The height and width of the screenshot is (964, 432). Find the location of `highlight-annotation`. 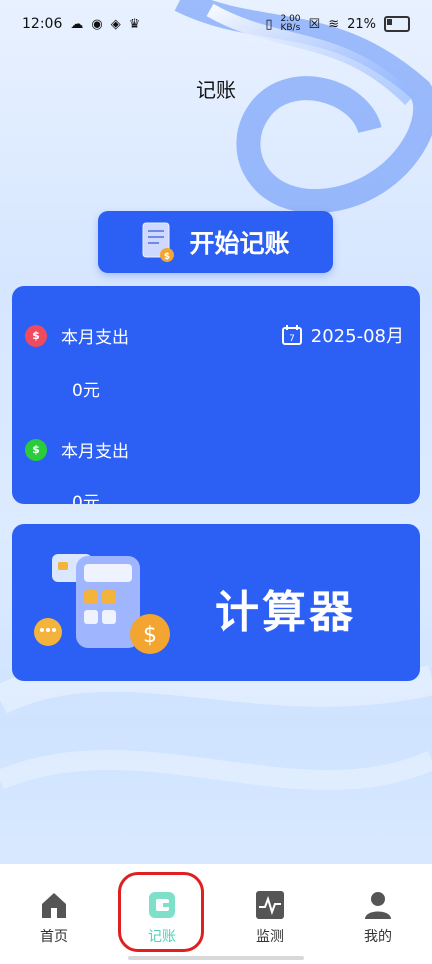

highlight-annotation is located at coordinates (161, 912).